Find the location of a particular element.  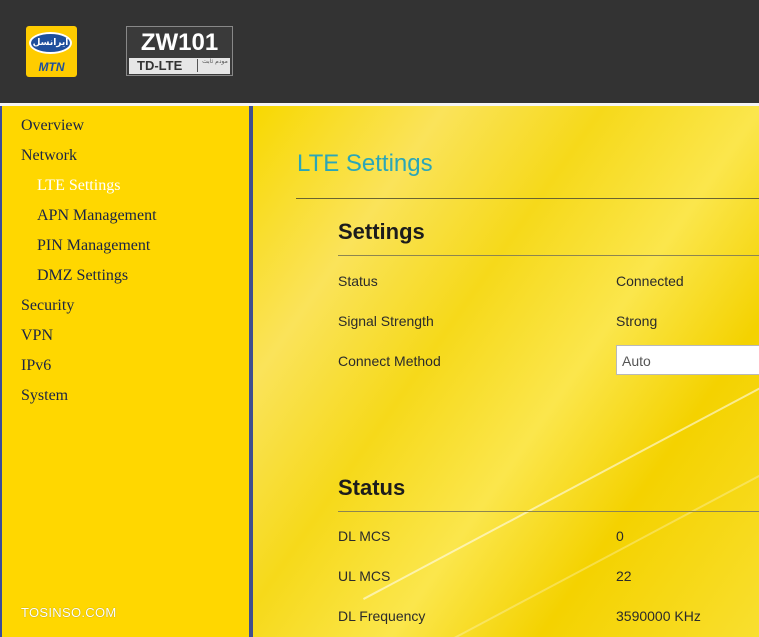

connect-method-value: Auto is located at coordinates (636, 361).